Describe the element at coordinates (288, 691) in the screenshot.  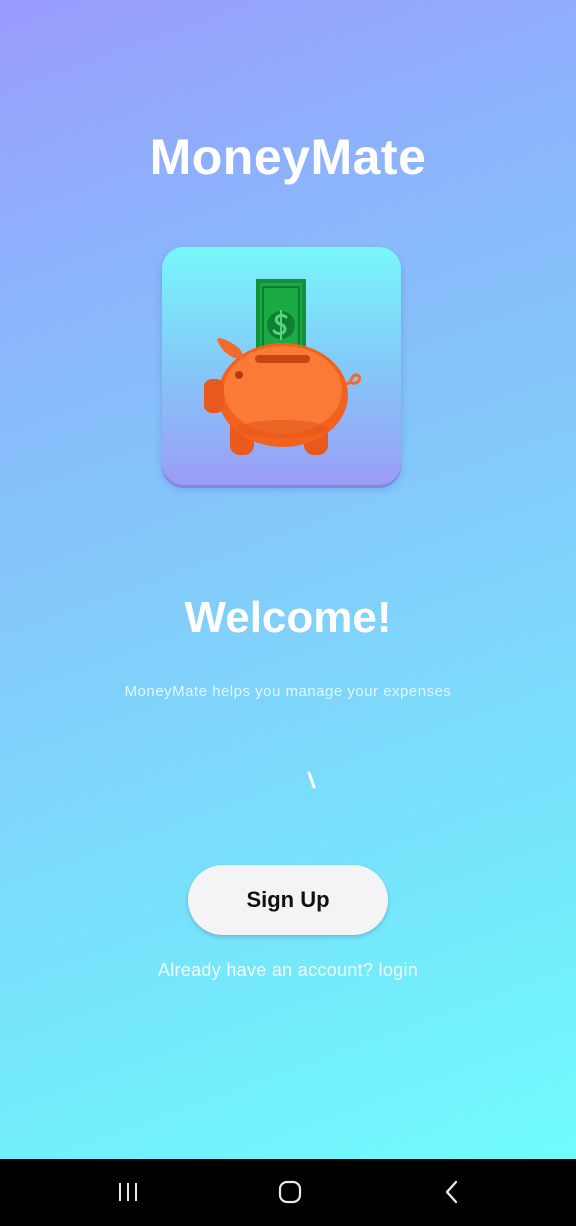
I see `tagline: MoneyMate helps you manage your expenses` at that location.